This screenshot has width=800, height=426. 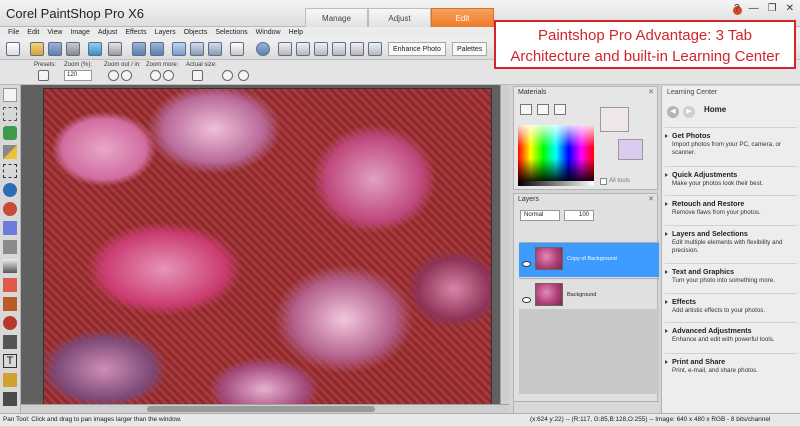 What do you see at coordinates (543, 109) in the screenshot?
I see `rainbow-mode-icon` at bounding box center [543, 109].